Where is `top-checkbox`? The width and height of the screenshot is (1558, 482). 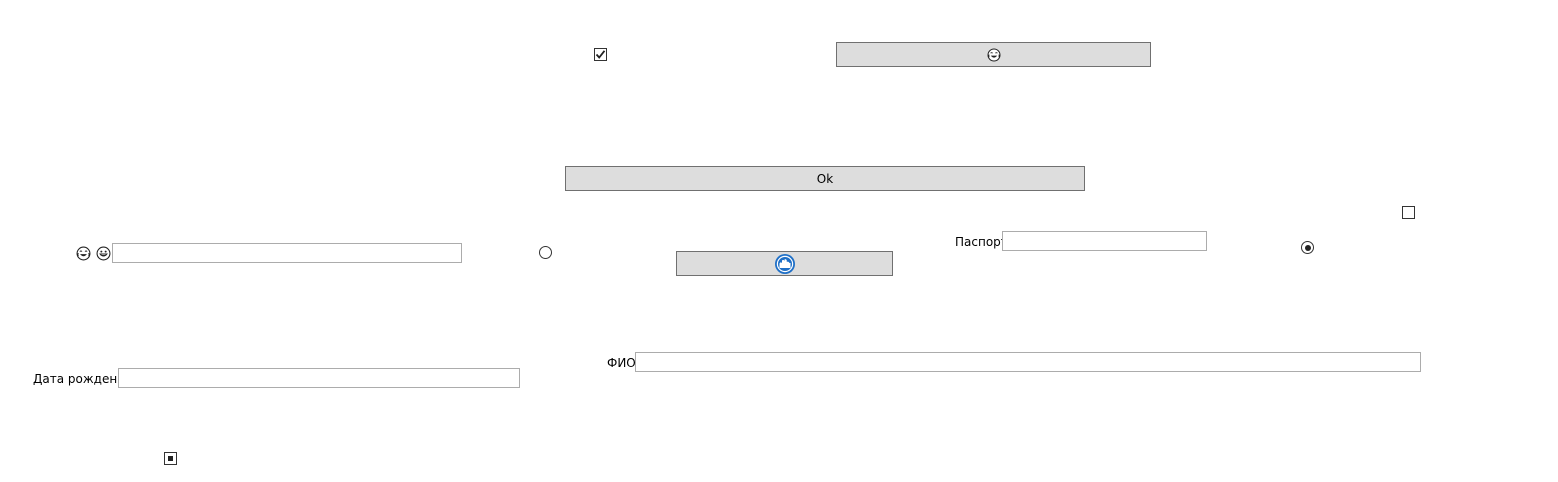 top-checkbox is located at coordinates (600, 54).